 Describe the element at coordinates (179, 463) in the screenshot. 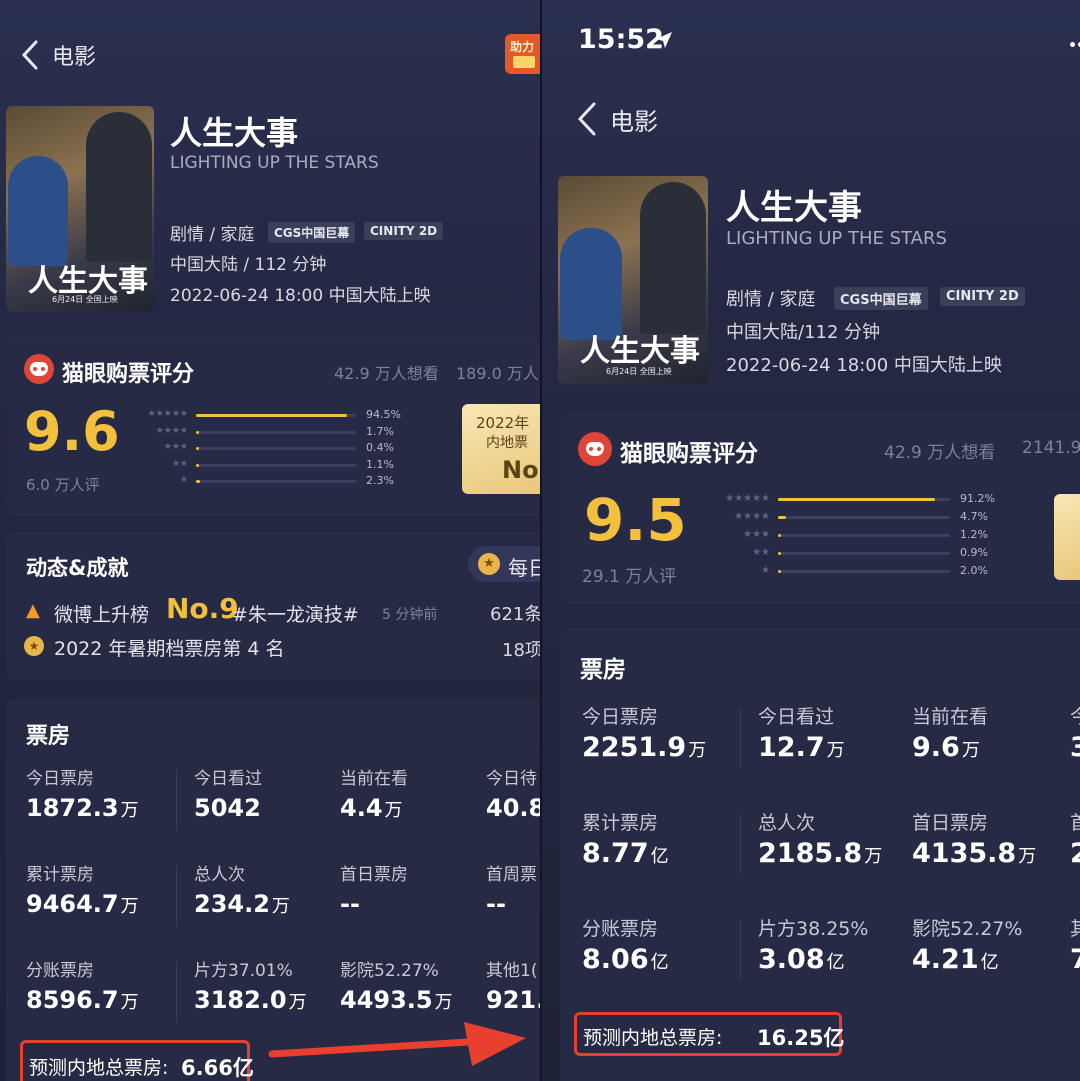

I see `star-rating-icon: ★★` at that location.